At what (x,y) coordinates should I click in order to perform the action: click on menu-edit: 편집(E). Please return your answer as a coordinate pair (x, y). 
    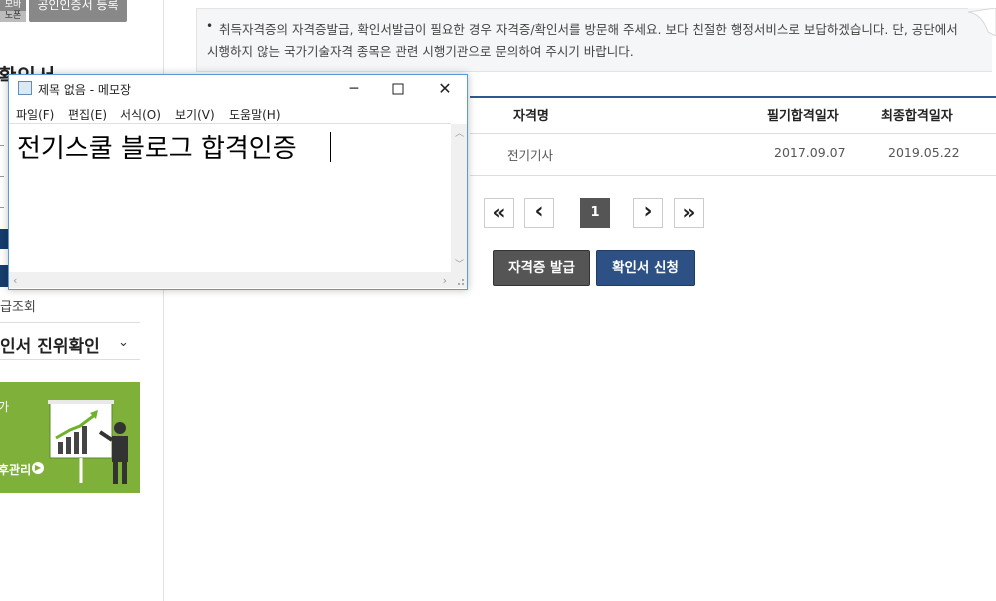
    Looking at the image, I should click on (87, 114).